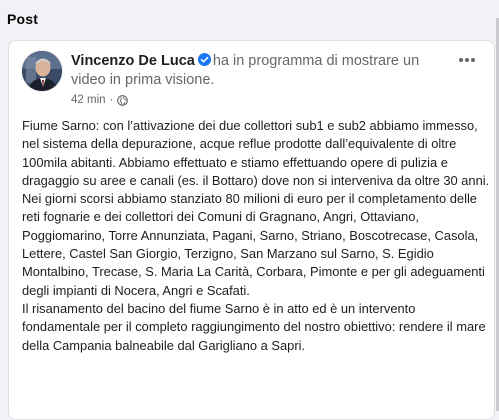 The width and height of the screenshot is (499, 420). Describe the element at coordinates (204, 59) in the screenshot. I see `verified-badge-icon` at that location.